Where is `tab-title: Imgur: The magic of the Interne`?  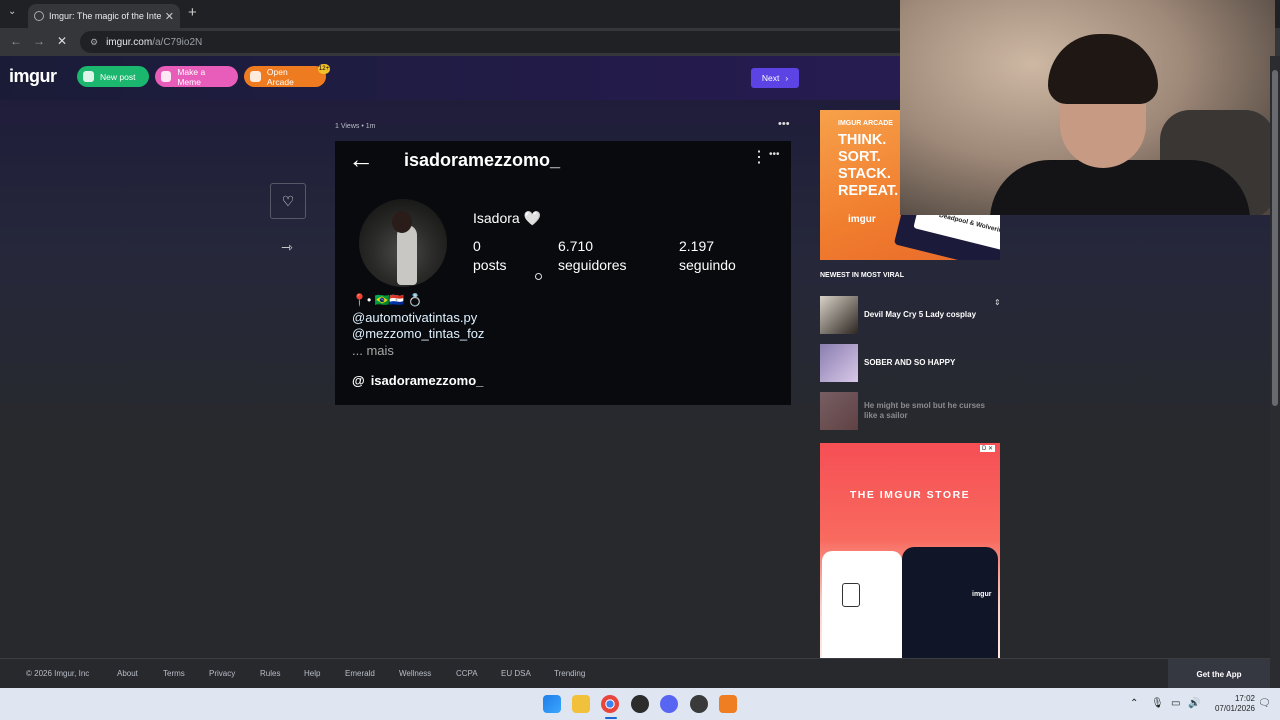 tab-title: Imgur: The magic of the Interne is located at coordinates (105, 16).